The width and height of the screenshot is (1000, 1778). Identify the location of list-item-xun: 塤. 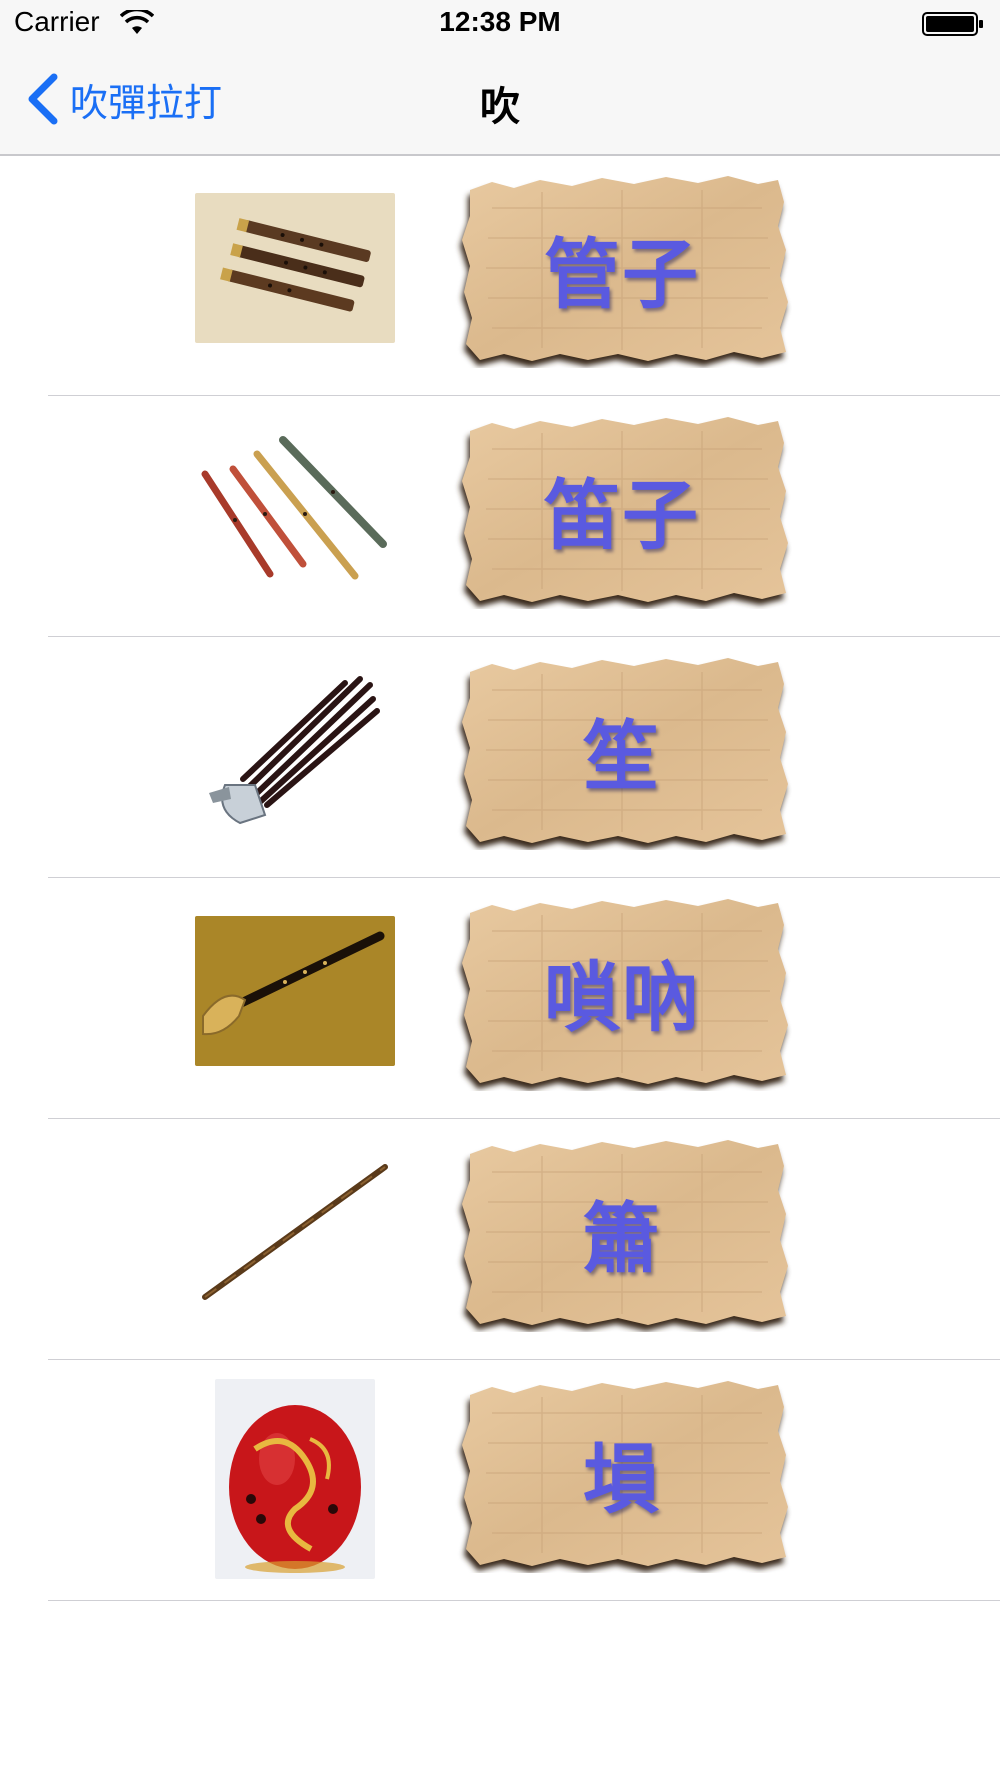
(500, 1481).